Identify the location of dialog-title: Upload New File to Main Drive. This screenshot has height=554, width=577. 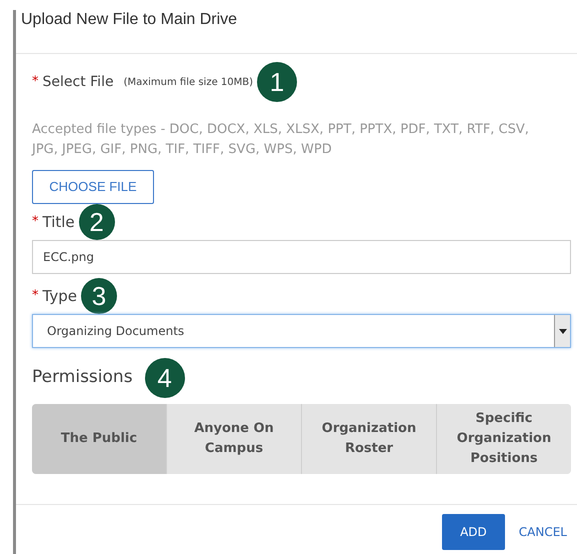
(296, 27).